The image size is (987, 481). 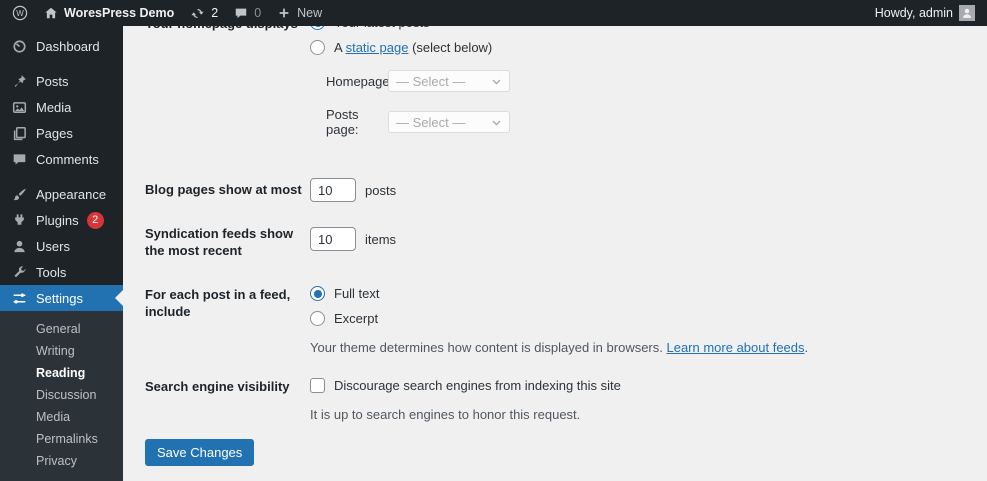 What do you see at coordinates (19, 220) in the screenshot?
I see `plugin-icon` at bounding box center [19, 220].